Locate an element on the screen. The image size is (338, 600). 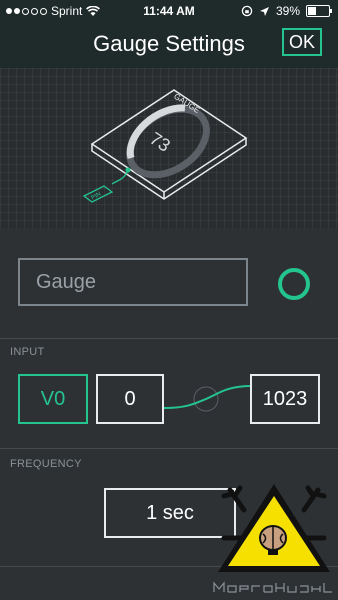
range-connector-icon is located at coordinates (208, 398).